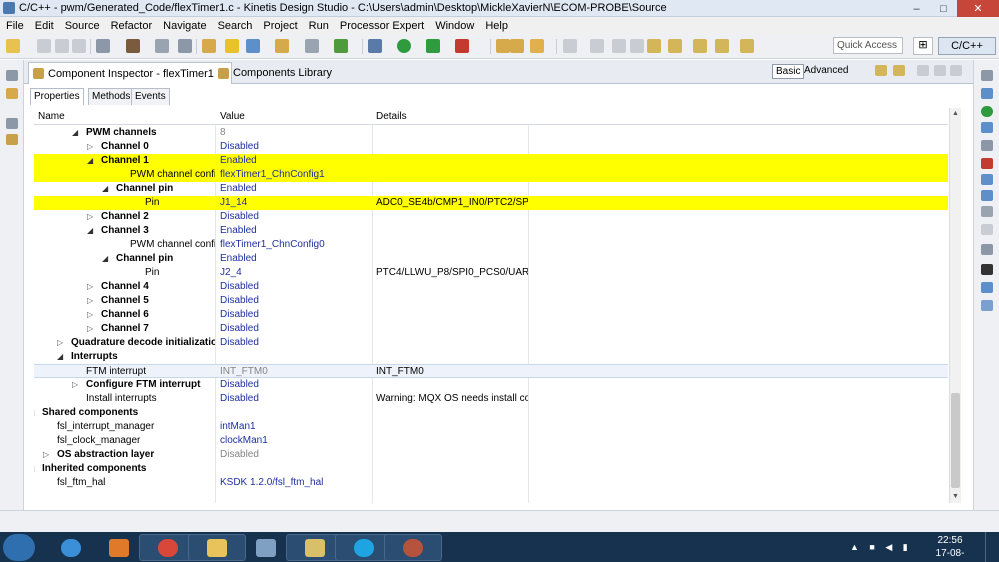  Describe the element at coordinates (391, 116) in the screenshot. I see `column-header-details: Details` at that location.